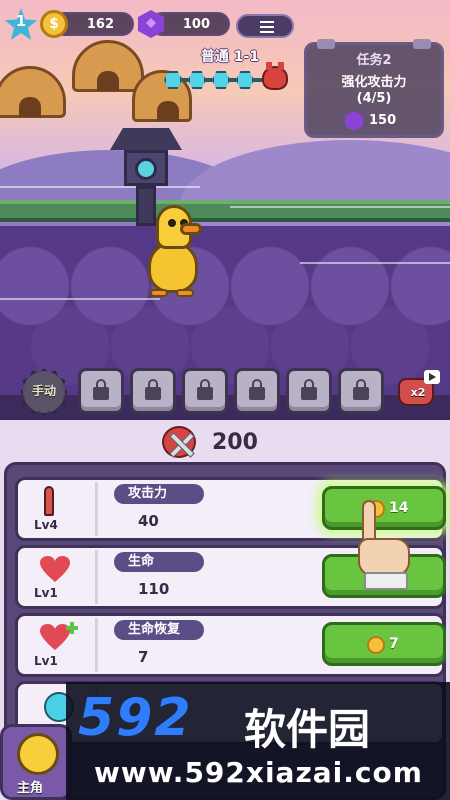 This screenshot has height=800, width=450. I want to click on task-description: 强化攻击力, so click(374, 82).